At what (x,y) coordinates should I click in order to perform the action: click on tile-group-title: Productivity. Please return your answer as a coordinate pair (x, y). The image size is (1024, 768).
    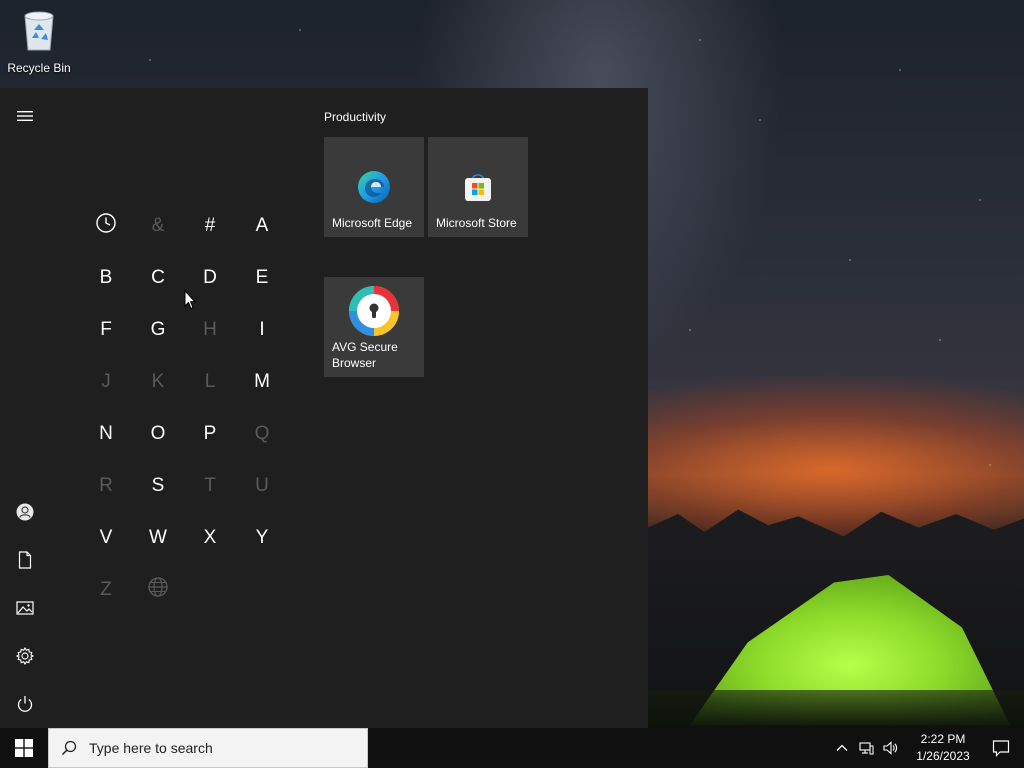
    Looking at the image, I should click on (355, 117).